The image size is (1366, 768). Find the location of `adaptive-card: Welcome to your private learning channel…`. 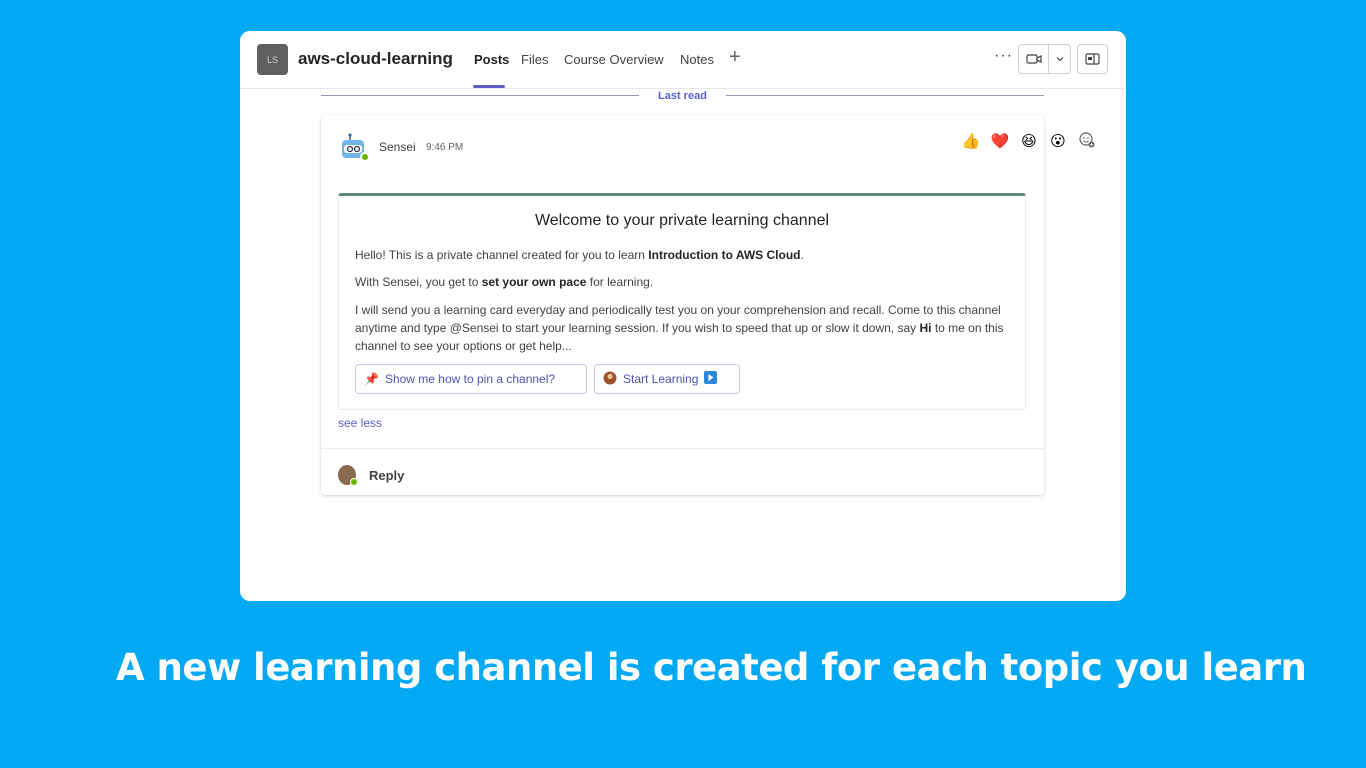

adaptive-card: Welcome to your private learning channel… is located at coordinates (682, 301).